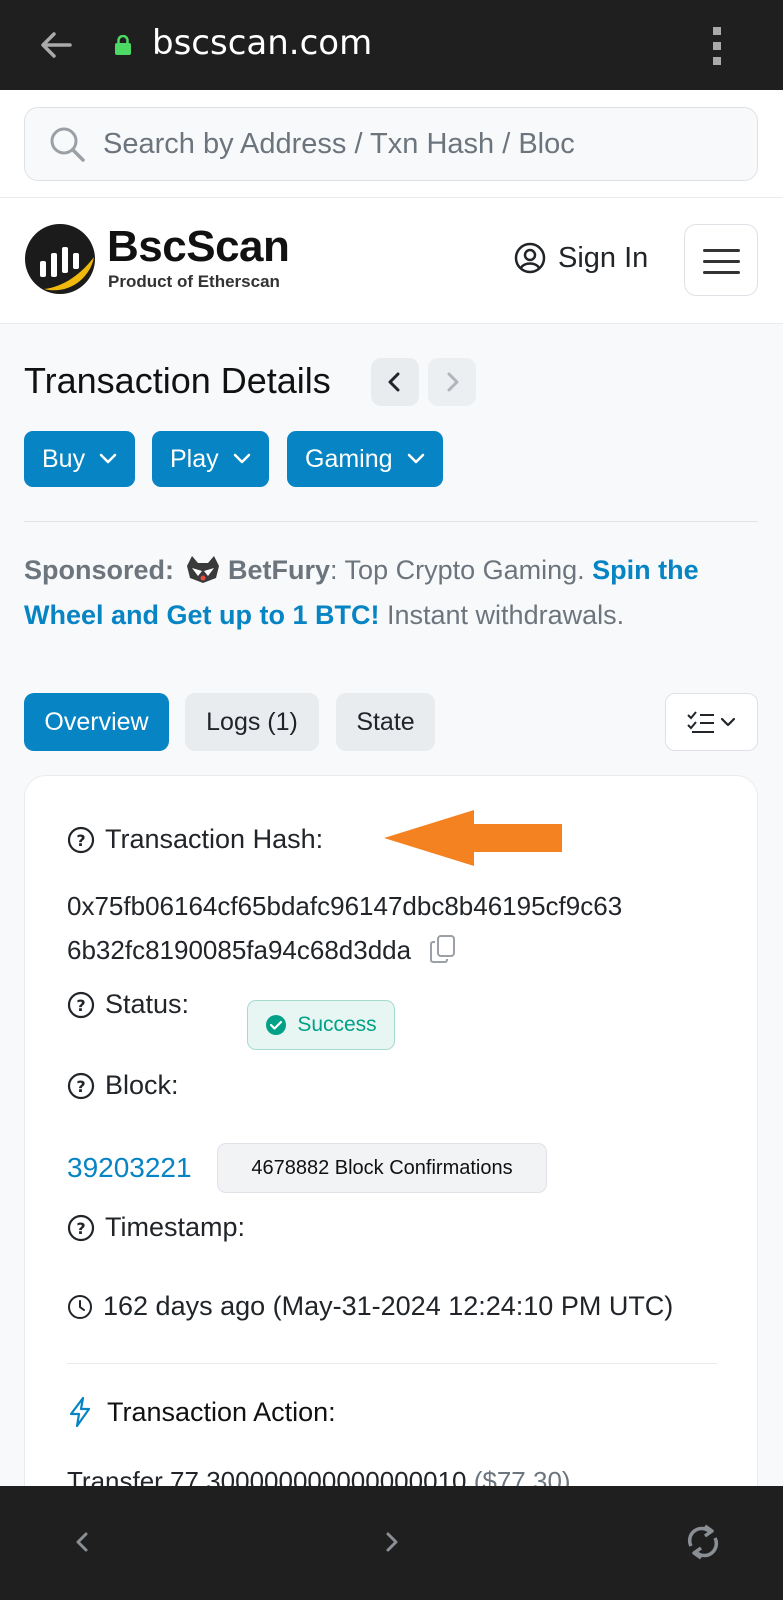 This screenshot has width=783, height=1600. Describe the element at coordinates (194, 458) in the screenshot. I see `play-label: Play` at that location.